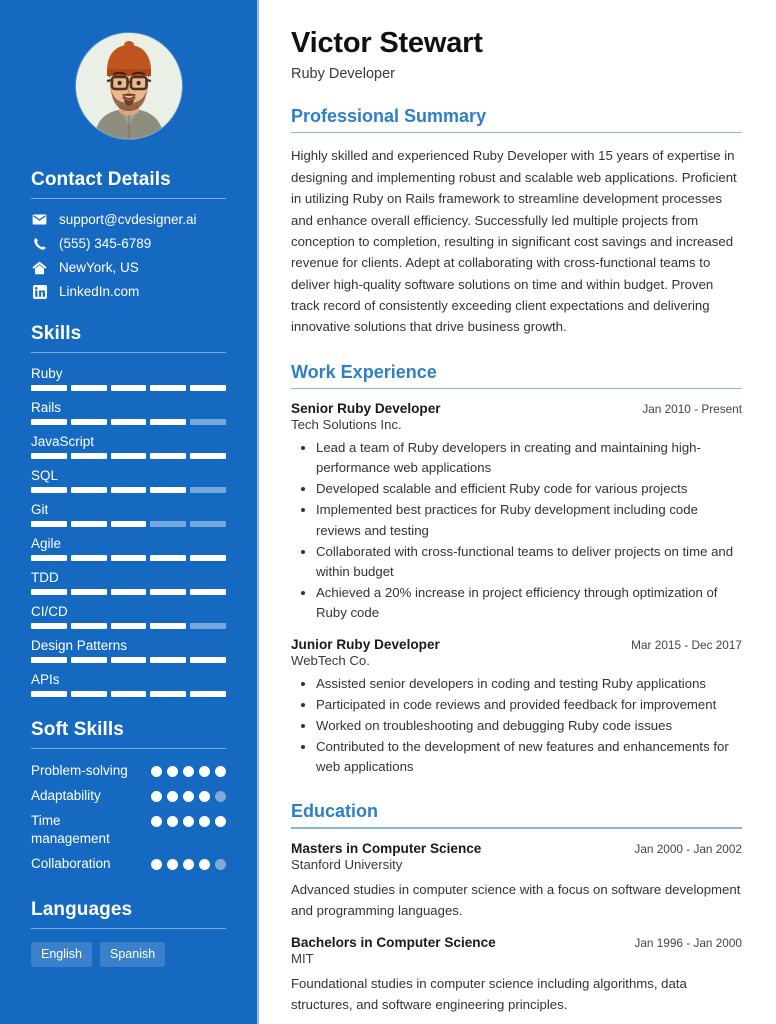 This screenshot has height=1024, width=776. I want to click on soft-skills-heading: Soft Skills, so click(77, 729).